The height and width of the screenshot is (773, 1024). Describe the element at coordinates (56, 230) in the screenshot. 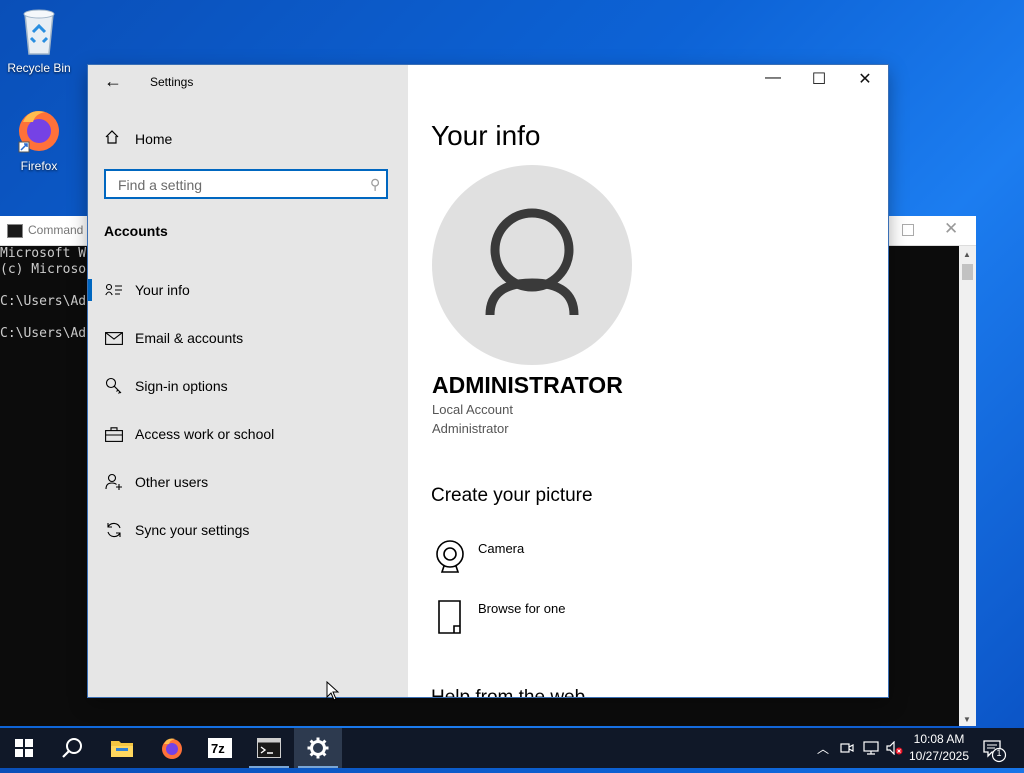

I see `command-prompt-title: Command` at that location.